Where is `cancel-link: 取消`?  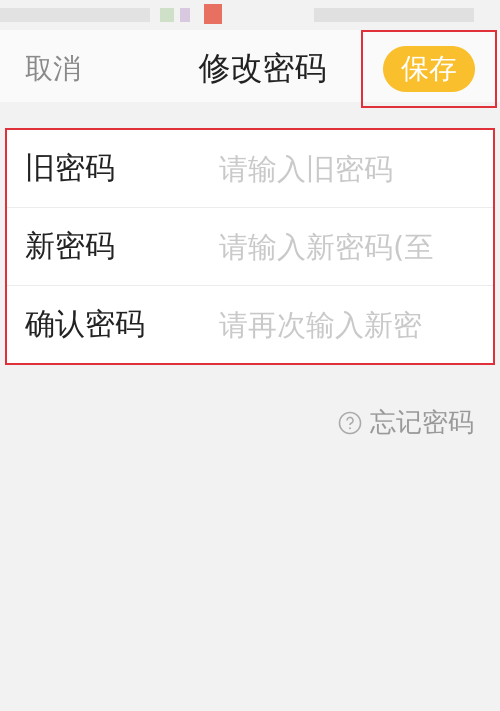
cancel-link: 取消 is located at coordinates (53, 69).